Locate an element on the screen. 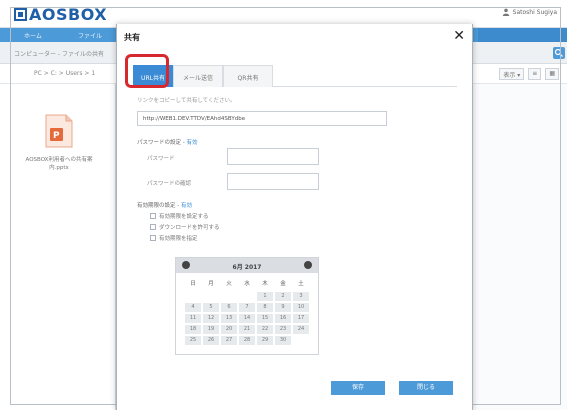 The image size is (567, 410). calendar-day: 4 is located at coordinates (193, 307).